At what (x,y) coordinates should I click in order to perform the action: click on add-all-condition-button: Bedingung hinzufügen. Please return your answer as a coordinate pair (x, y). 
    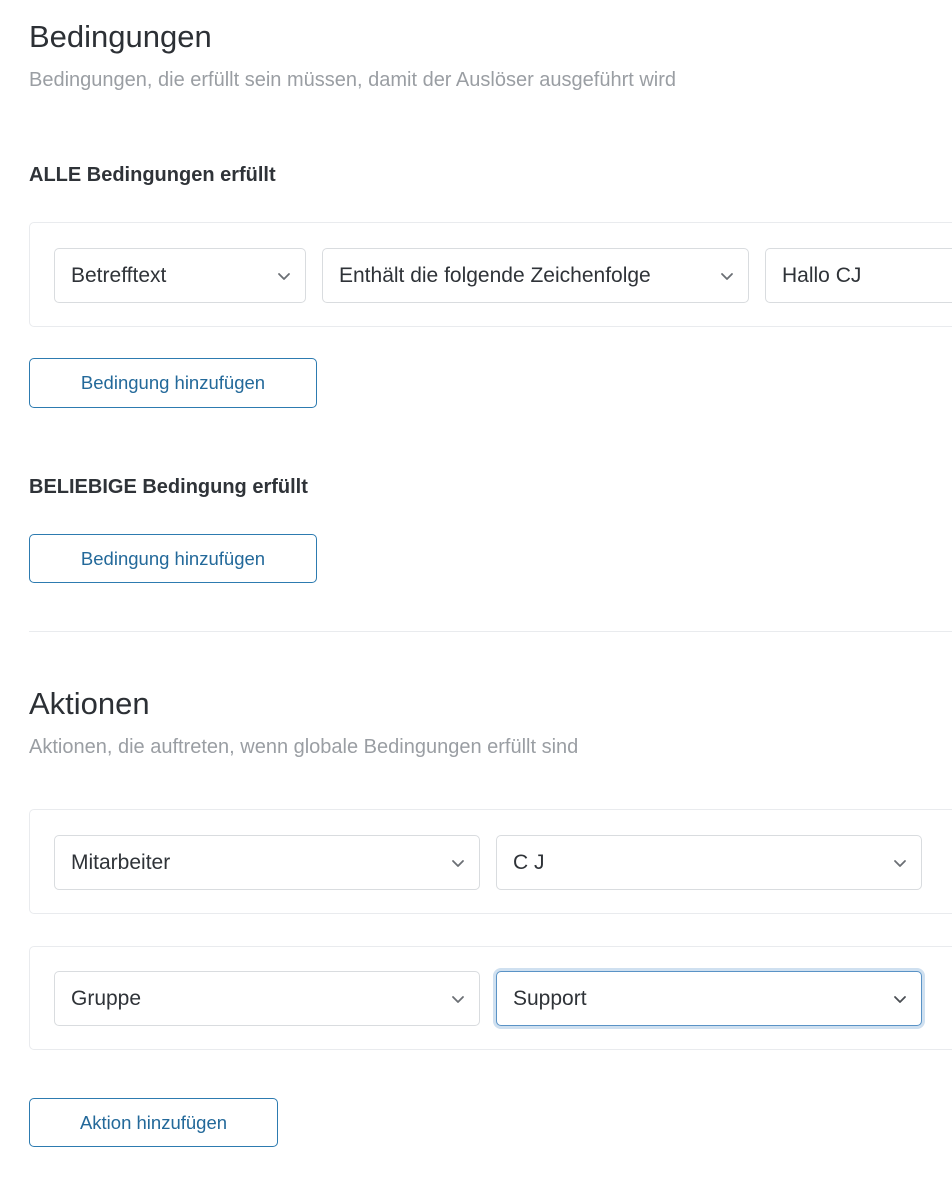
    Looking at the image, I should click on (173, 383).